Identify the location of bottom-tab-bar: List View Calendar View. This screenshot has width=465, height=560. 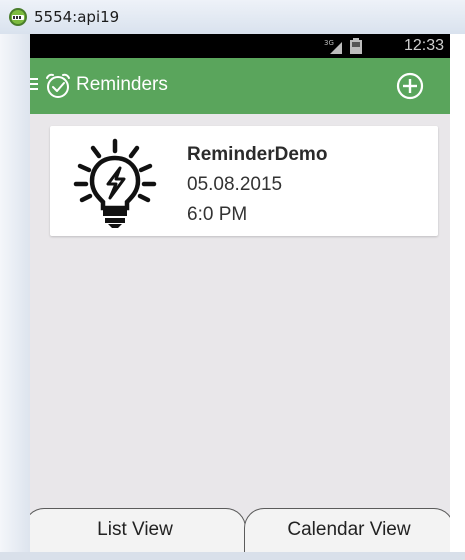
(240, 530).